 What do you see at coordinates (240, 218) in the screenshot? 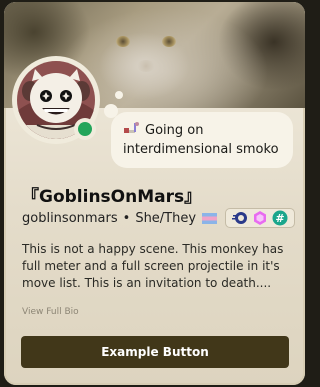
I see `quest-badge-icon` at bounding box center [240, 218].